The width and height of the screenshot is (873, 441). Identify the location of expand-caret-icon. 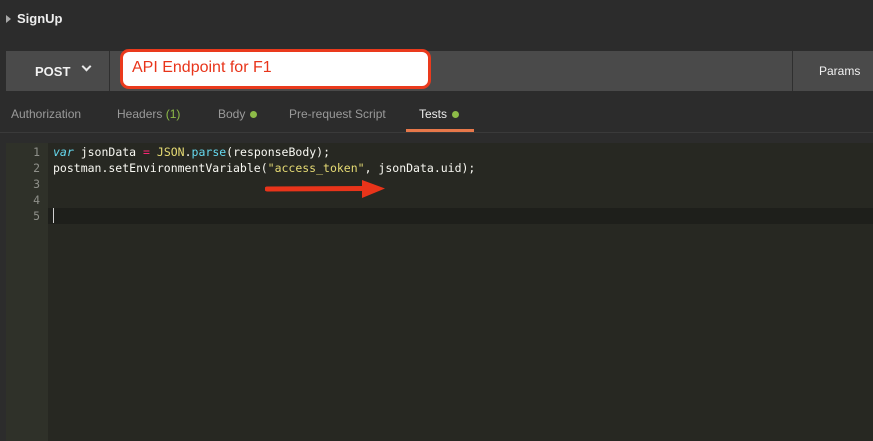
(8, 19).